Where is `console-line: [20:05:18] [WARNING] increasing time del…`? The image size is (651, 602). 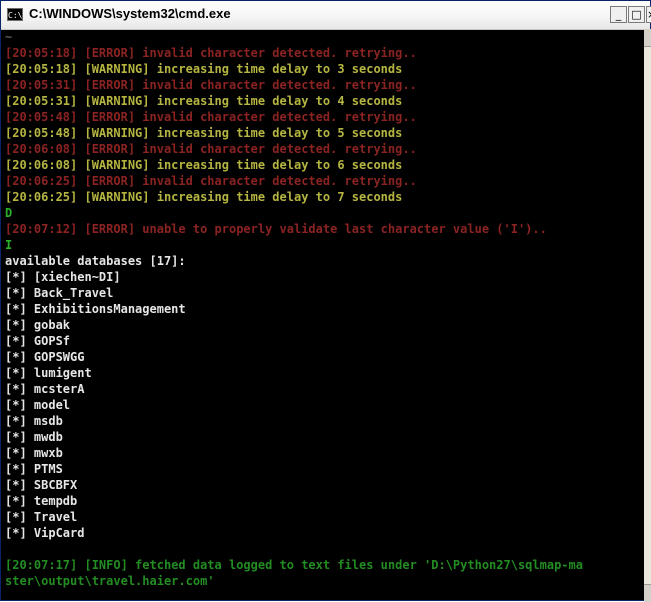
console-line: [20:05:18] [WARNING] increasing time del… is located at coordinates (204, 69).